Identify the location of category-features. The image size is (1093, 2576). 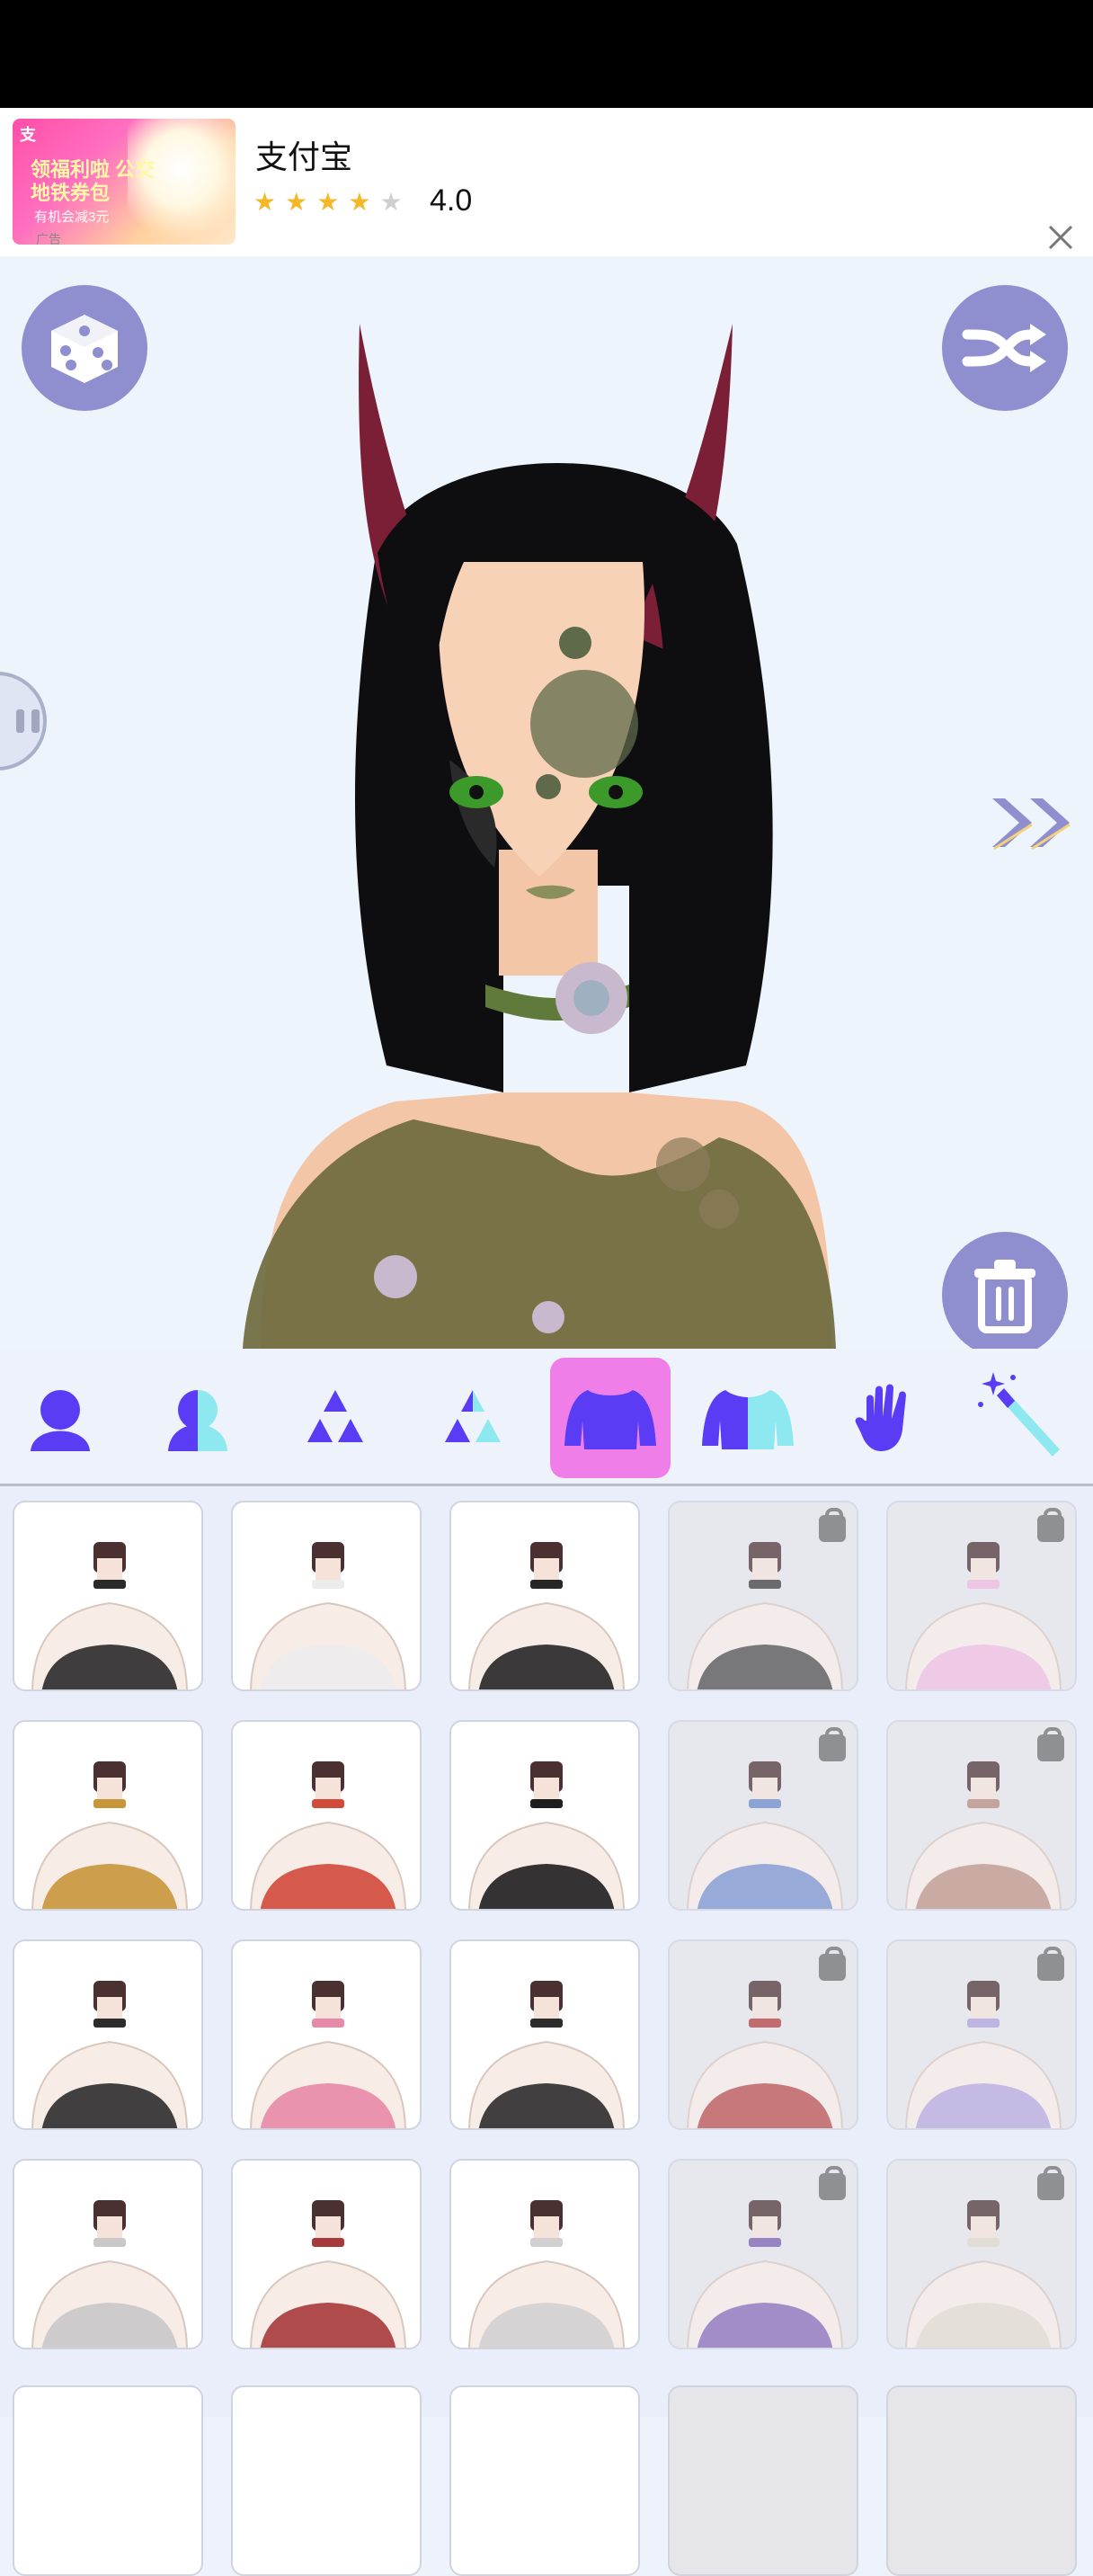
(335, 1418).